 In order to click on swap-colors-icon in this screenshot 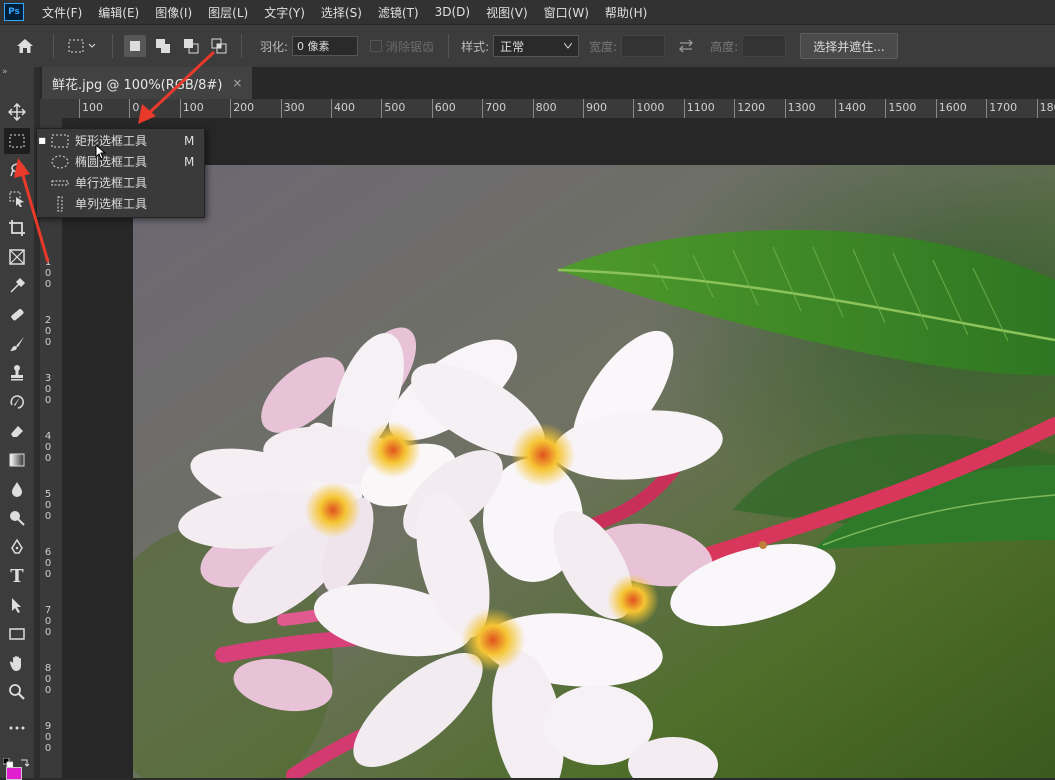, I will do `click(25, 759)`.